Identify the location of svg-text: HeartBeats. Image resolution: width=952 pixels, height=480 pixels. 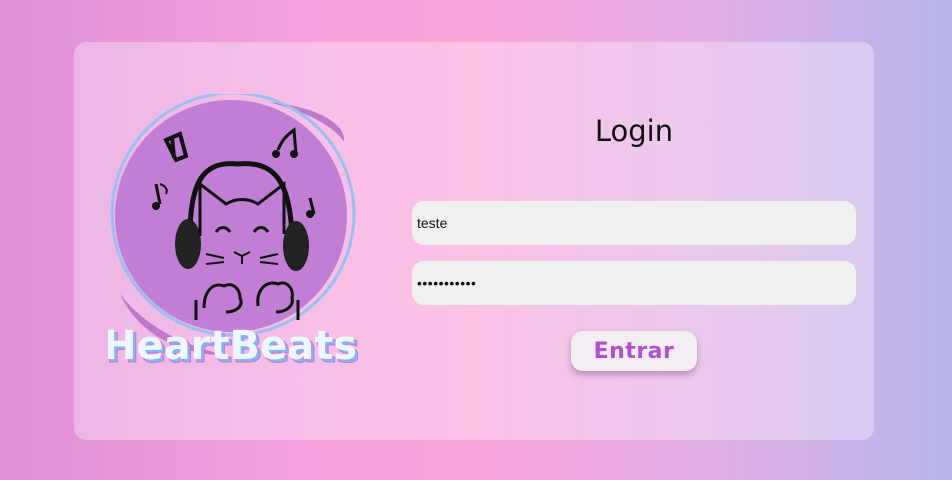
(232, 346).